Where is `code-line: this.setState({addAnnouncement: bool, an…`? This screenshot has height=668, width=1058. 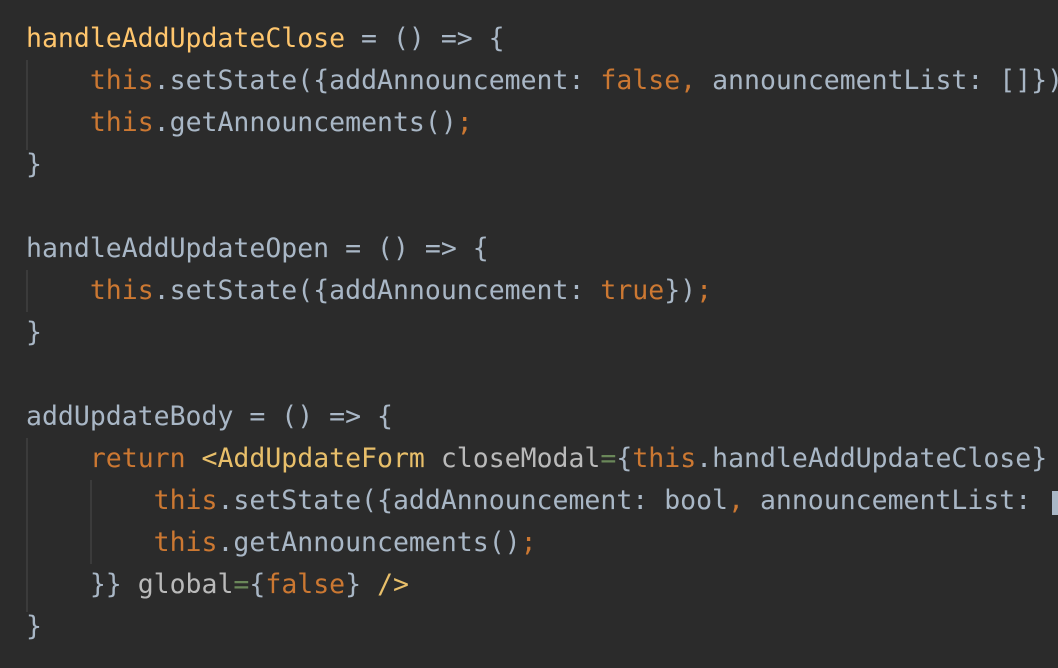
code-line: this.setState({addAnnouncement: bool, an… is located at coordinates (536, 501).